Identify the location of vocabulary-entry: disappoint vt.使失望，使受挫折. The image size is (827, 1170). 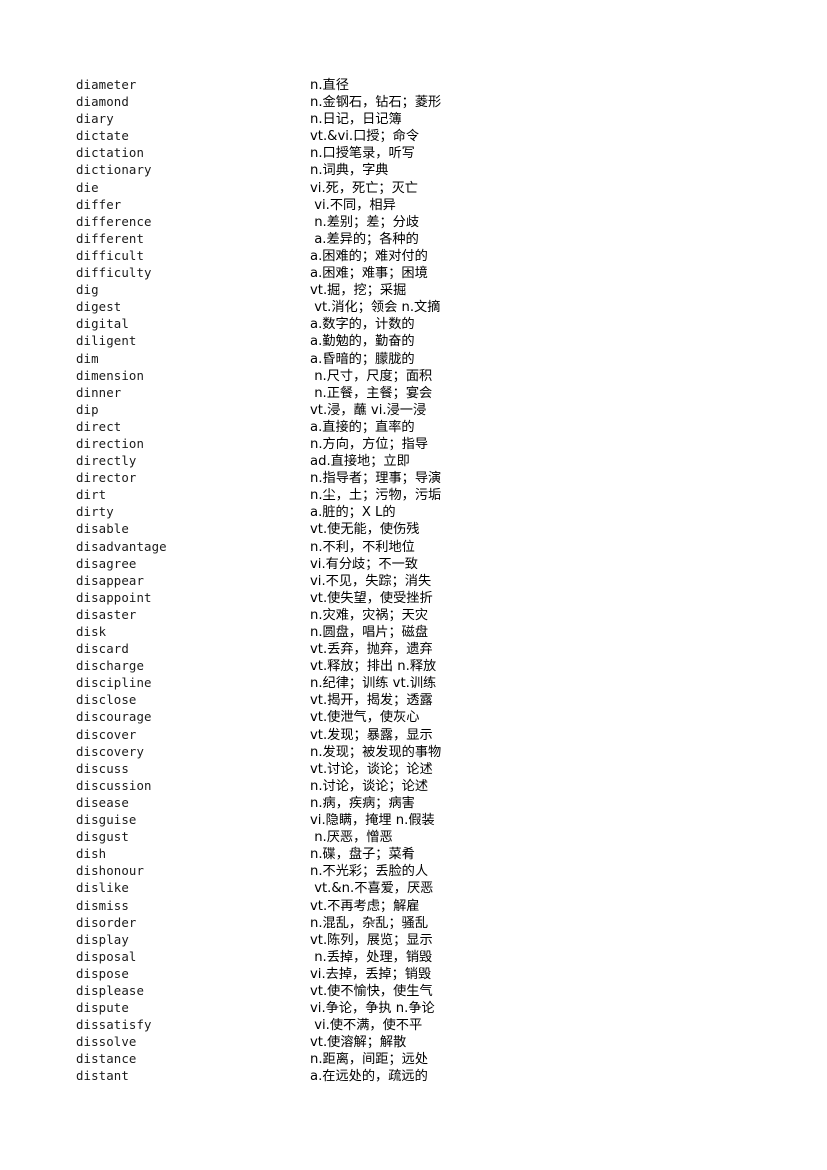
(451, 597).